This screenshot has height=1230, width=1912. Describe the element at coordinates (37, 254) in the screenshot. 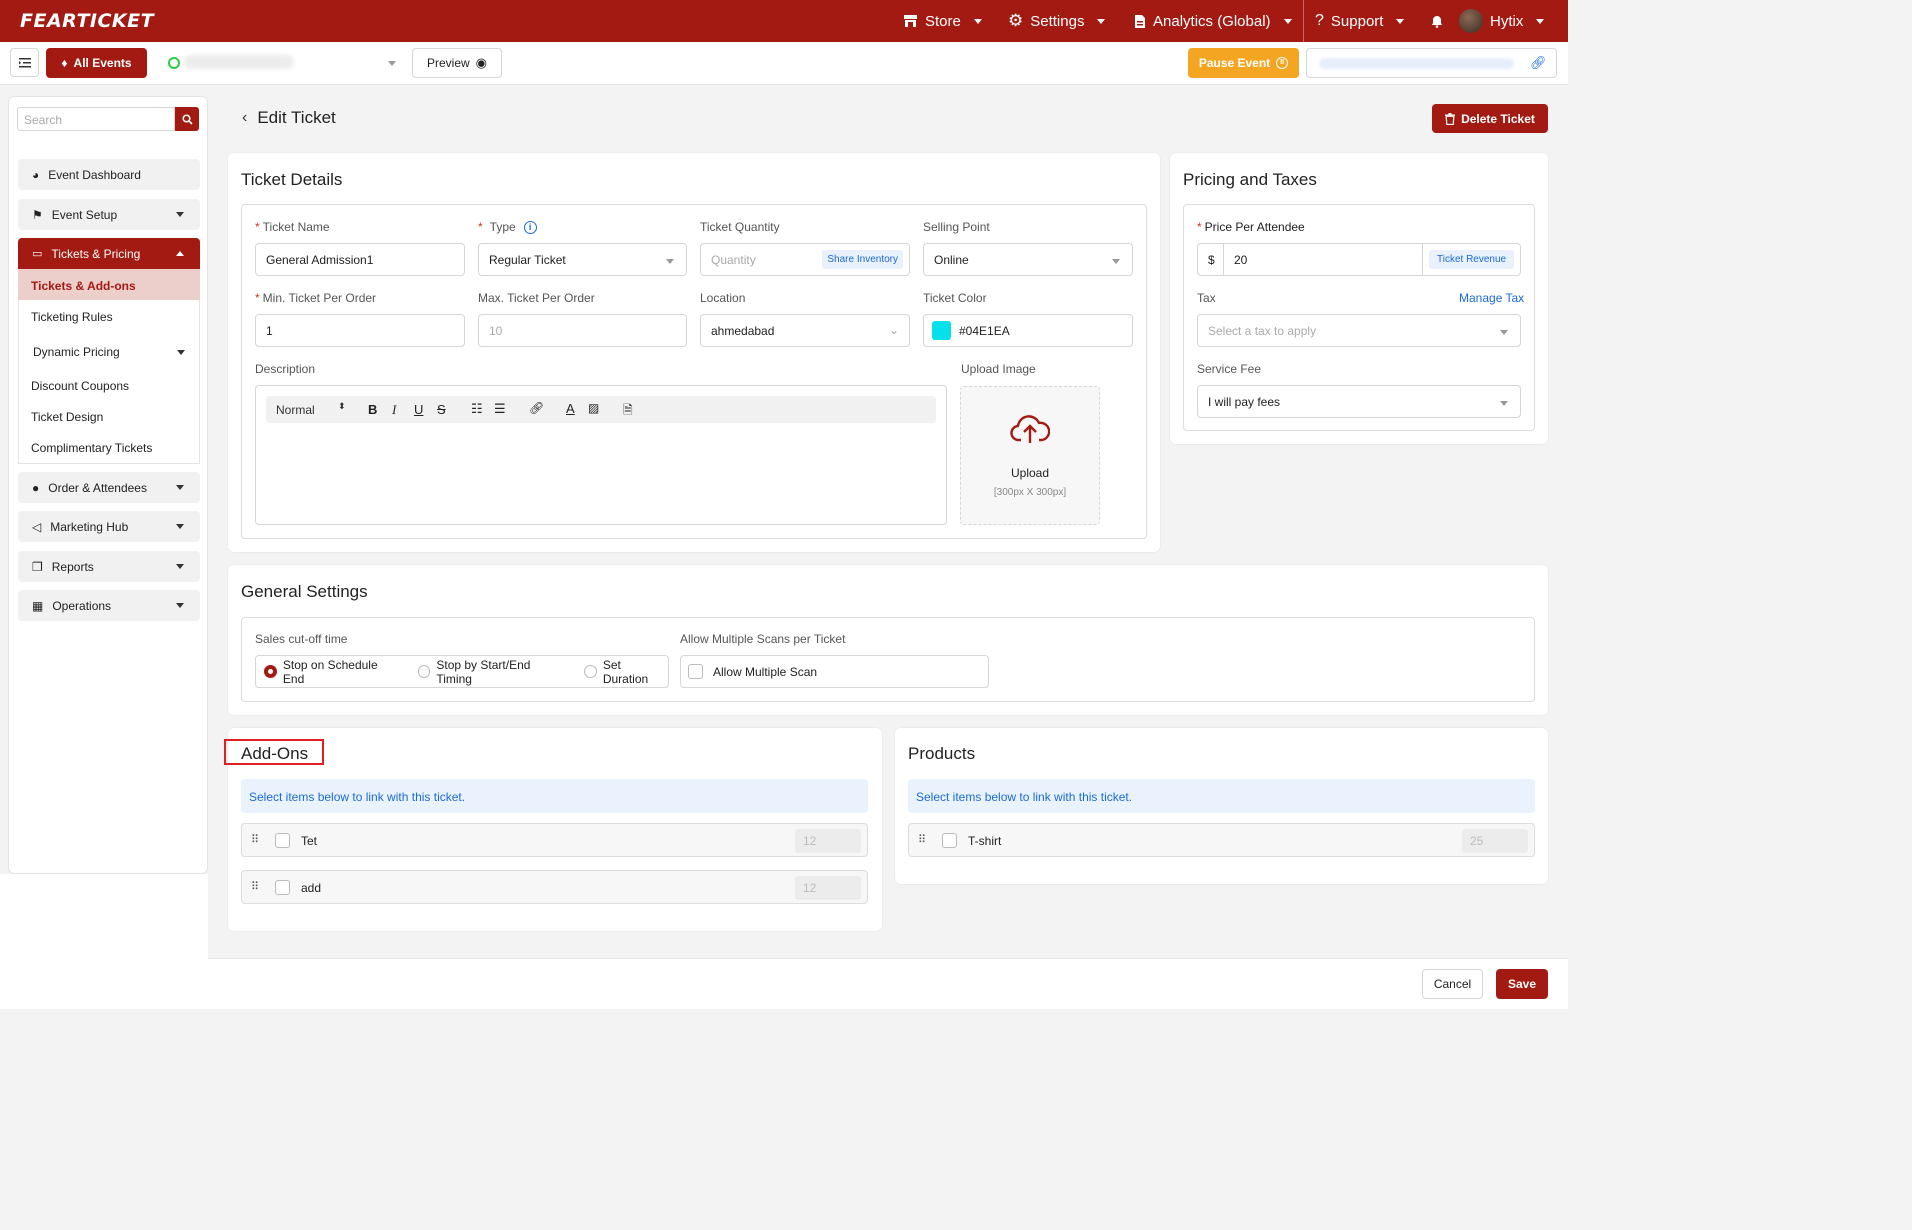

I see `ticket-icon: ▭` at that location.